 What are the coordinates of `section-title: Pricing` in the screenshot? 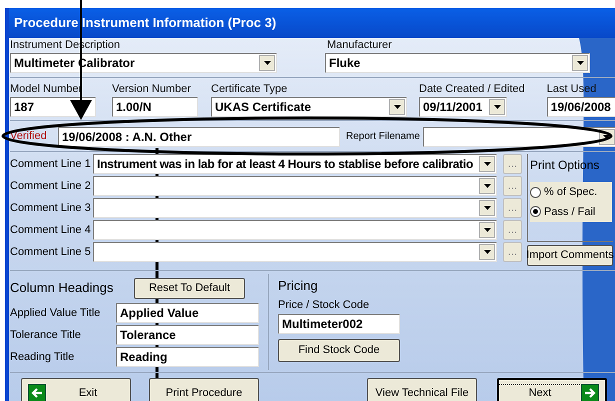 It's located at (298, 286).